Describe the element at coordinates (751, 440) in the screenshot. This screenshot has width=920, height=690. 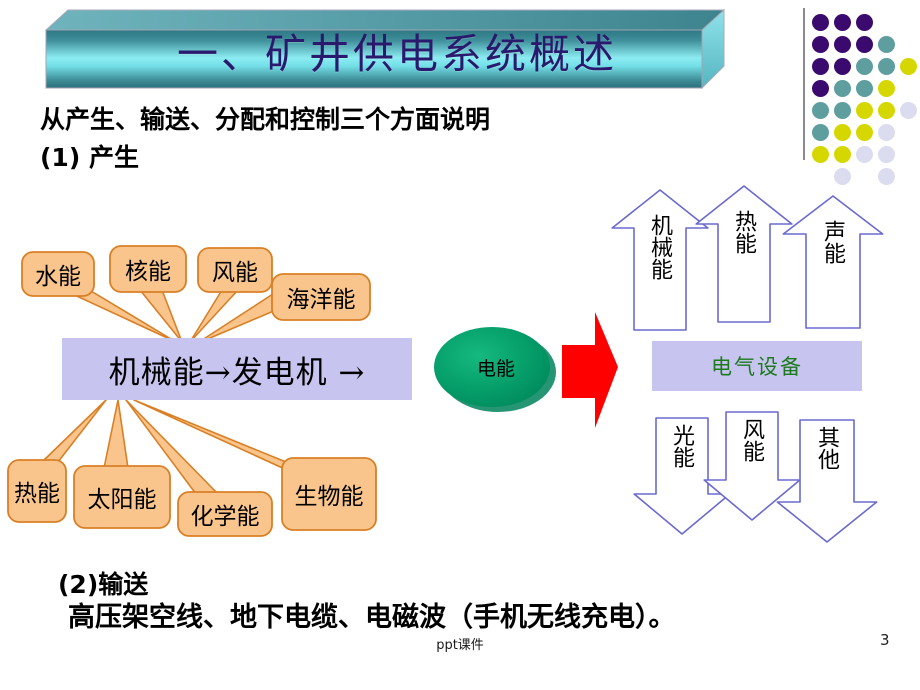
I see `arrow-label-wind: 风能` at that location.